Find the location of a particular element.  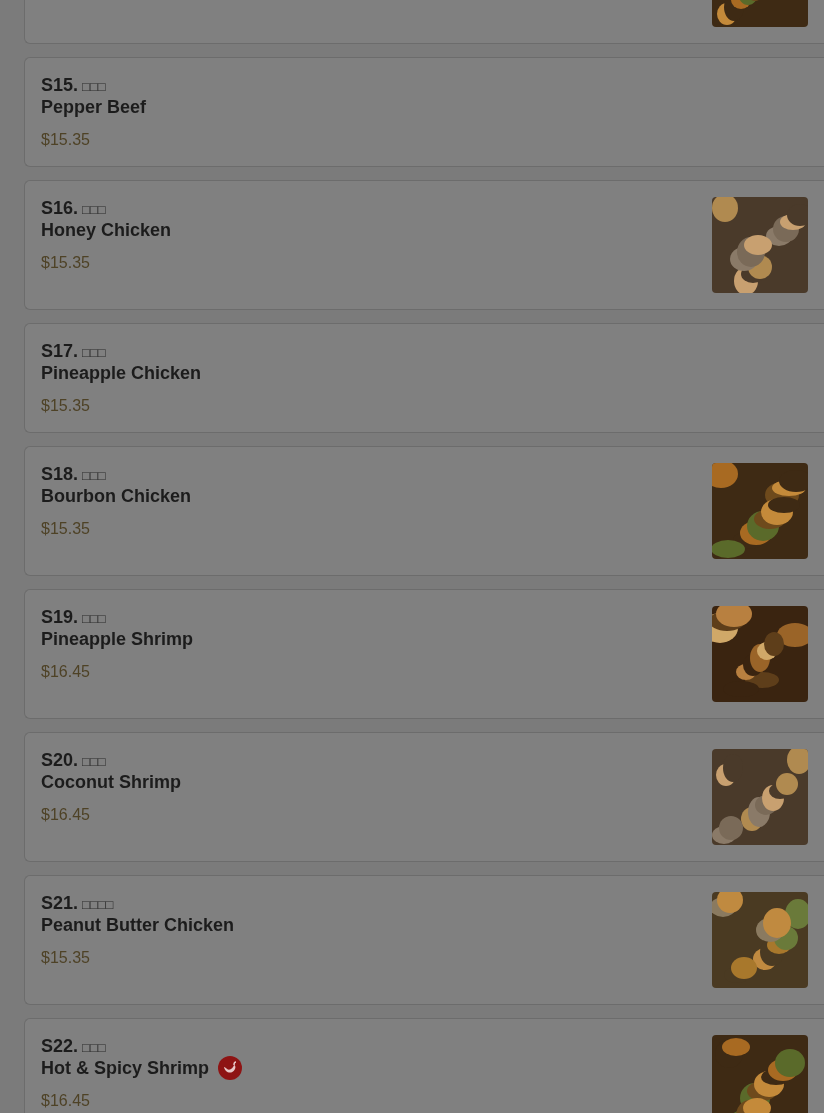

dish-name: Bourbon Chicken is located at coordinates (116, 496).